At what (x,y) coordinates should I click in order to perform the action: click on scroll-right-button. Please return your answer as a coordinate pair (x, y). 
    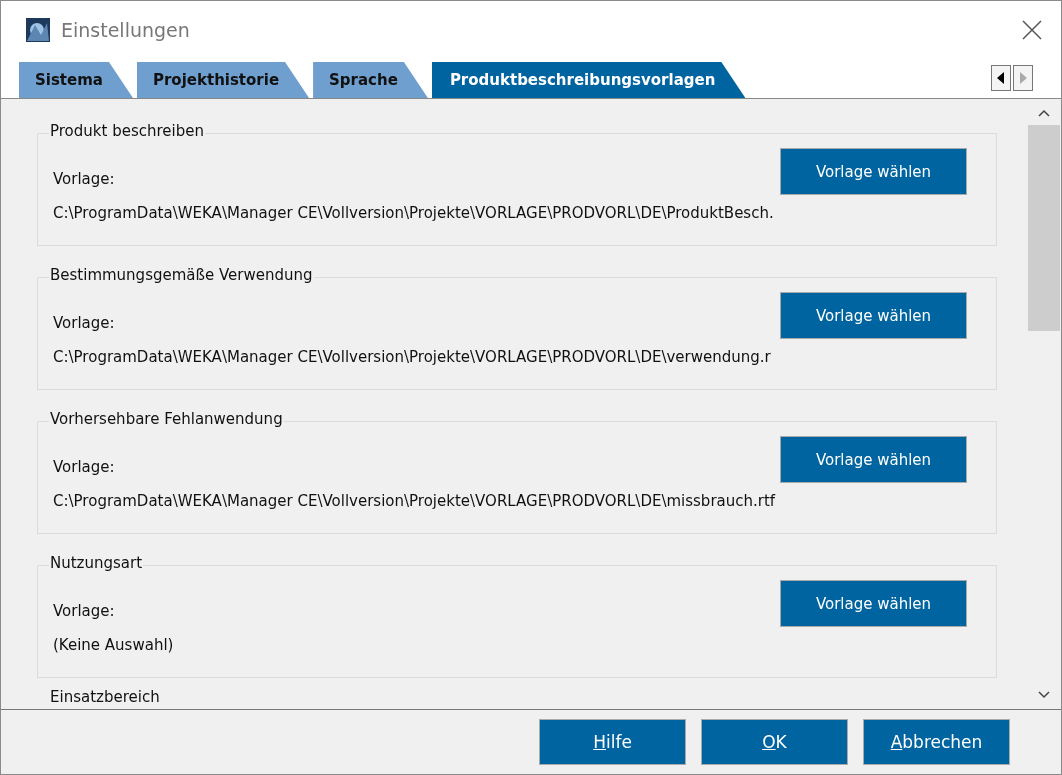
    Looking at the image, I should click on (1023, 78).